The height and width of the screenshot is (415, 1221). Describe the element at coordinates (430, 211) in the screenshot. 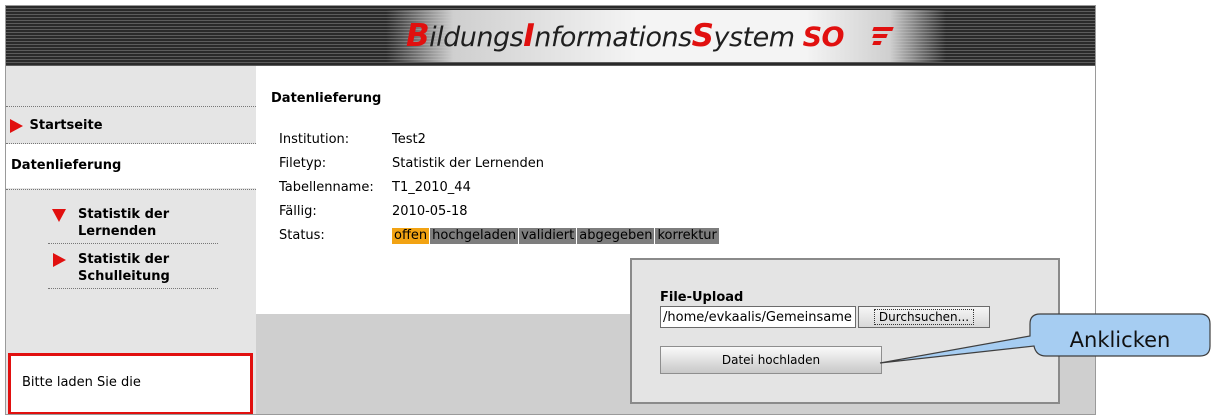

I see `info-value: 2010-05-18` at that location.